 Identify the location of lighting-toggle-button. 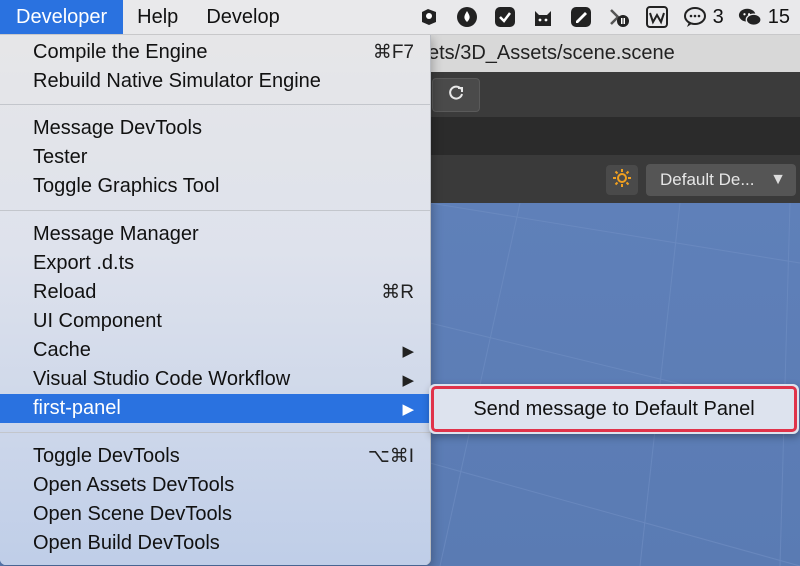
(622, 180).